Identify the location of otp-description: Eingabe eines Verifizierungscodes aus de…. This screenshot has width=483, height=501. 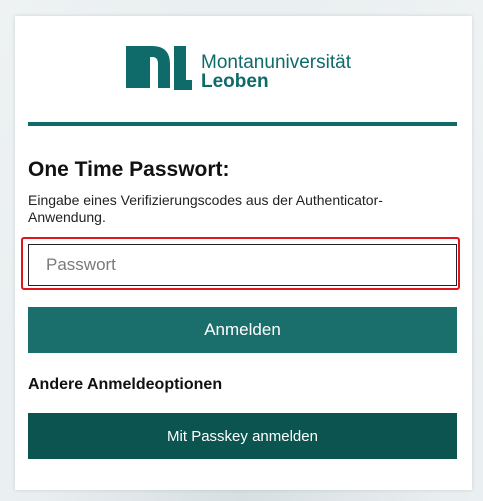
(205, 208).